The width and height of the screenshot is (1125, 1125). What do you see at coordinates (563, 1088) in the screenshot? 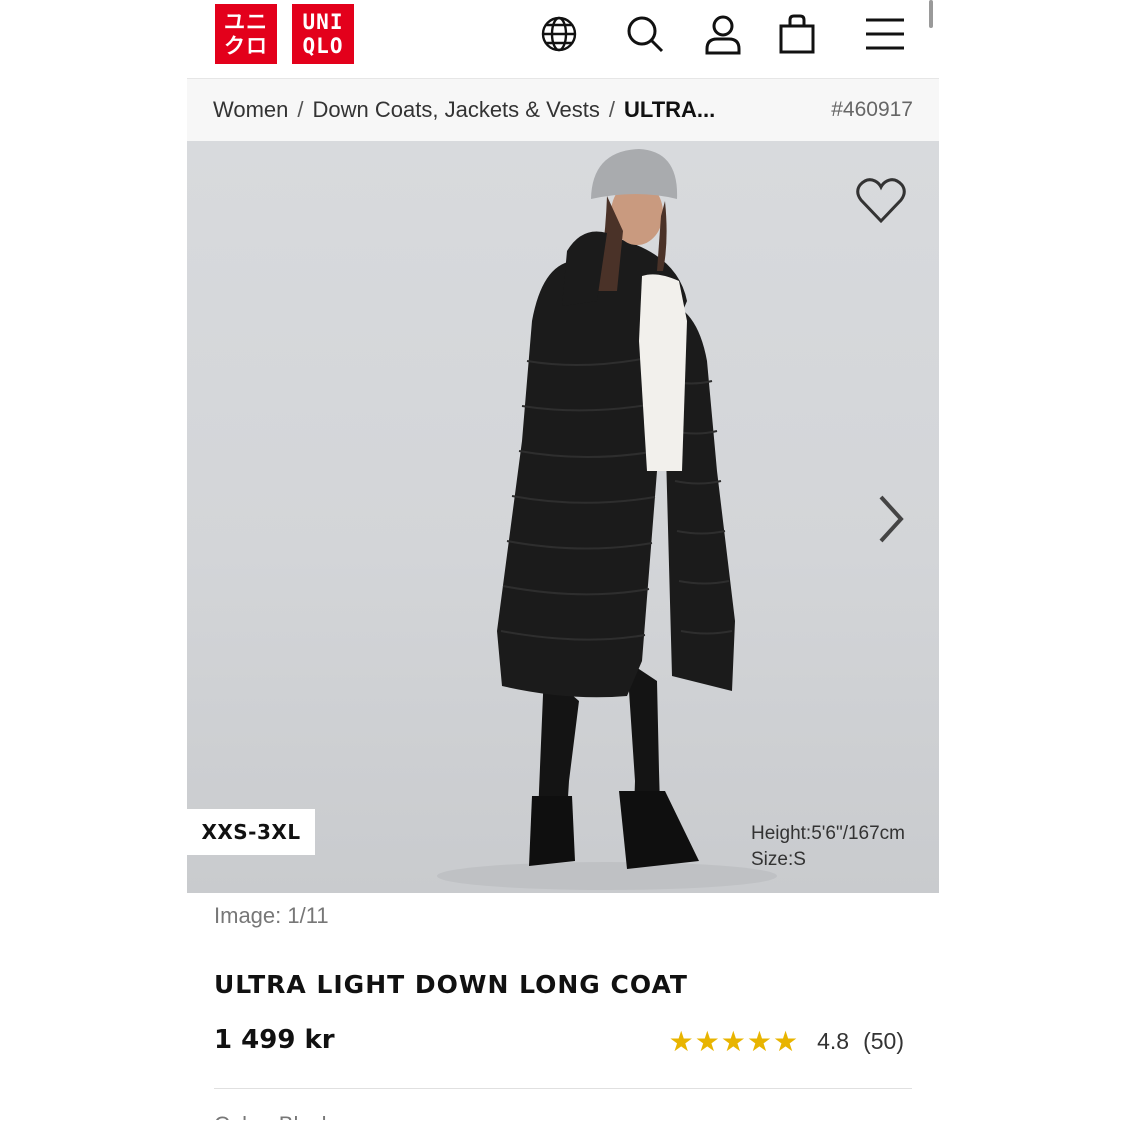
I see `section-divider` at bounding box center [563, 1088].